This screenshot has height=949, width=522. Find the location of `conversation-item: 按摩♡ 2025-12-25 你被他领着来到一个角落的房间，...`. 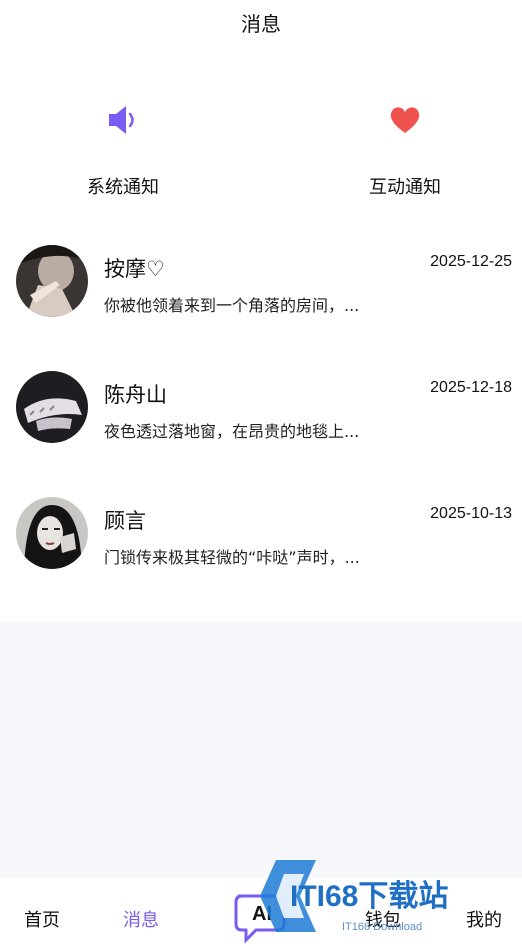

conversation-item: 按摩♡ 2025-12-25 你被他领着来到一个角落的房间，... is located at coordinates (261, 288).